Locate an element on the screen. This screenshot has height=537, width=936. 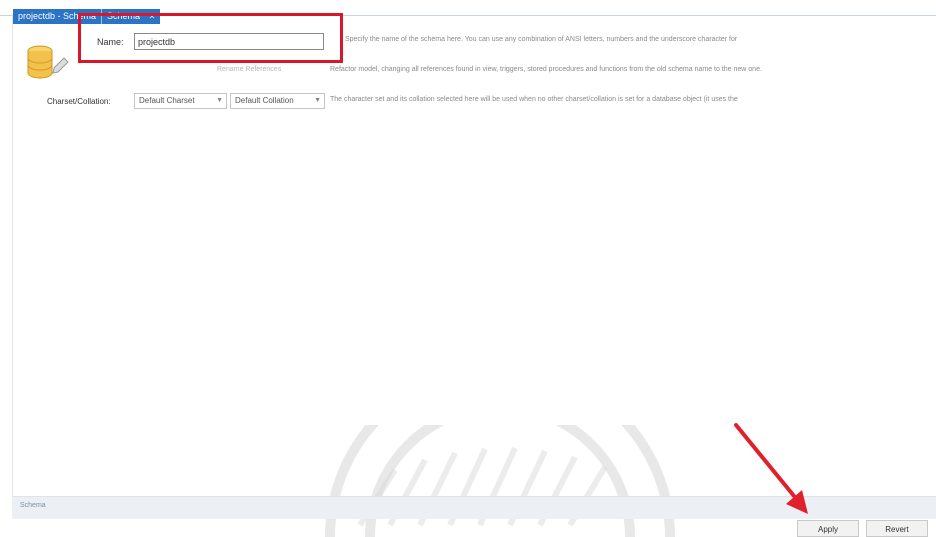
collation-select: Default Collation ▼ is located at coordinates (277, 101).